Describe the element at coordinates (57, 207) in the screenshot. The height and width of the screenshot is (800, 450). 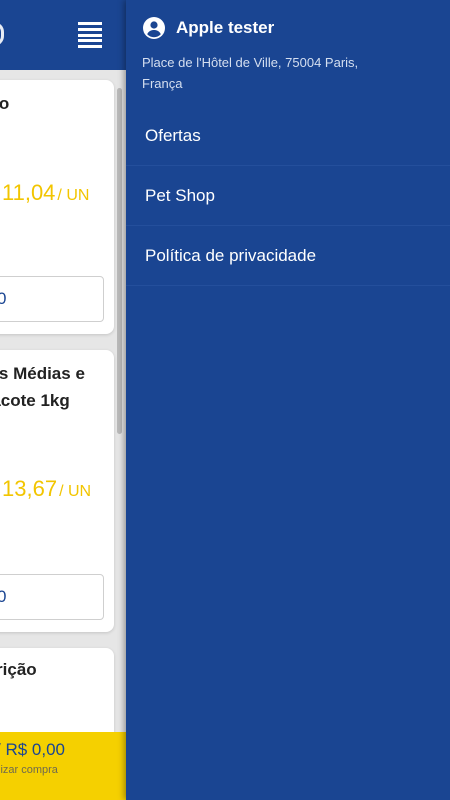
I see `product-card: cao 11,04/ UN 0` at that location.